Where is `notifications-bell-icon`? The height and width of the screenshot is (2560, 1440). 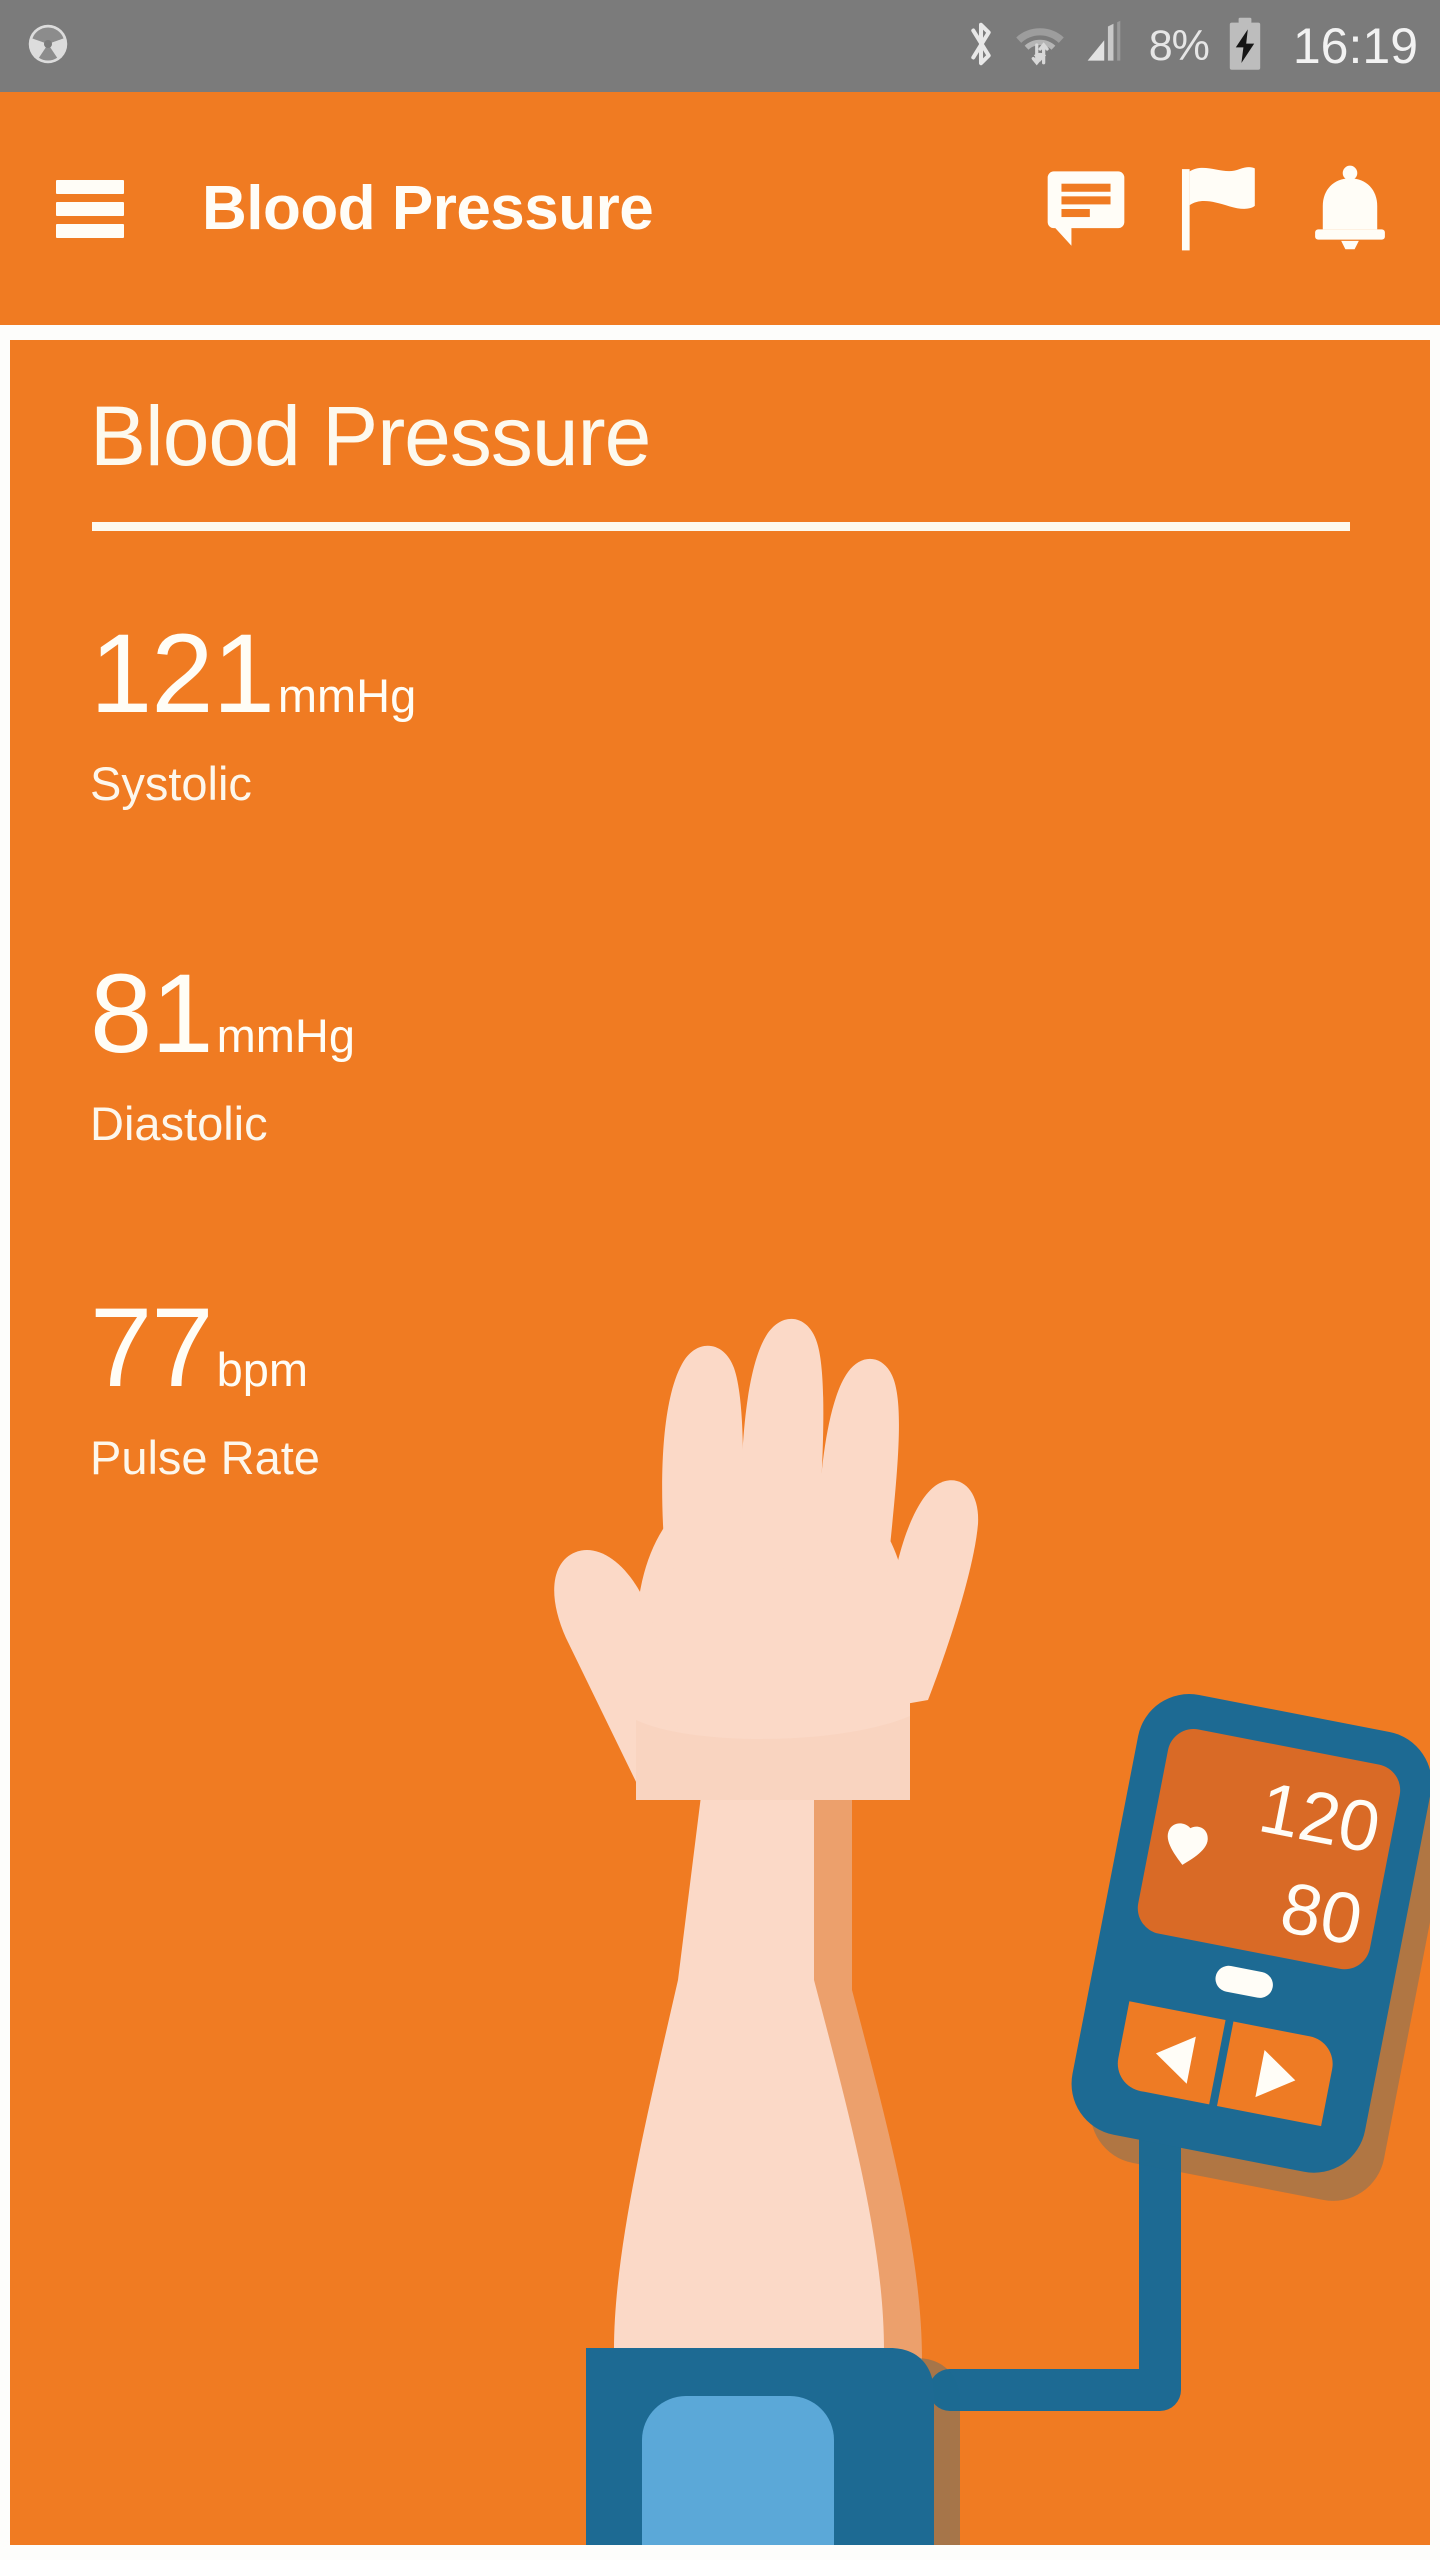
notifications-bell-icon is located at coordinates (1350, 209).